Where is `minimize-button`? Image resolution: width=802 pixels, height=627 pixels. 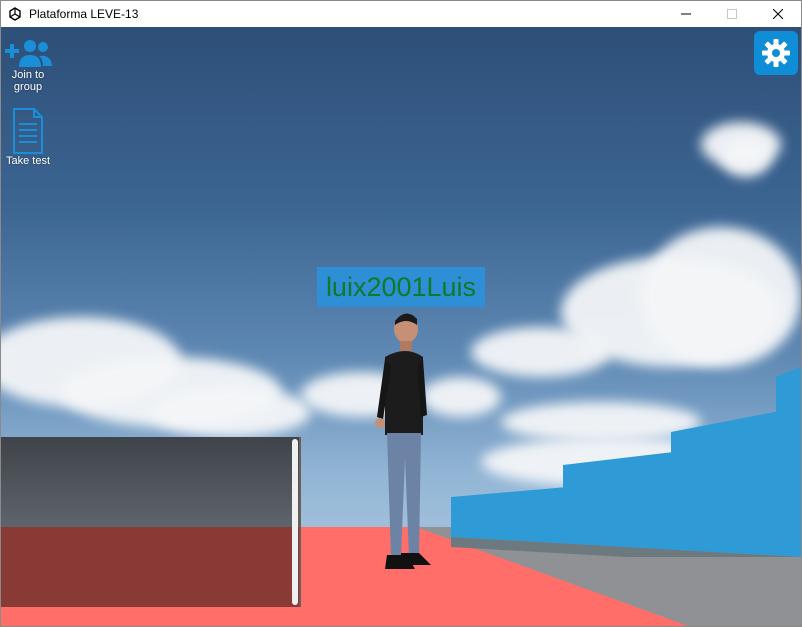
minimize-button is located at coordinates (686, 14).